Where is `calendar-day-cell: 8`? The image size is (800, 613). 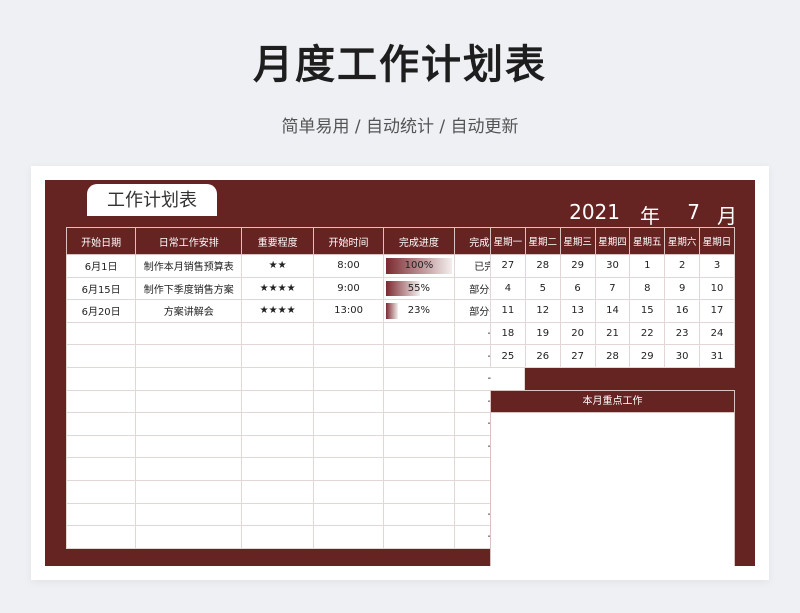
calendar-day-cell: 8 is located at coordinates (647, 288).